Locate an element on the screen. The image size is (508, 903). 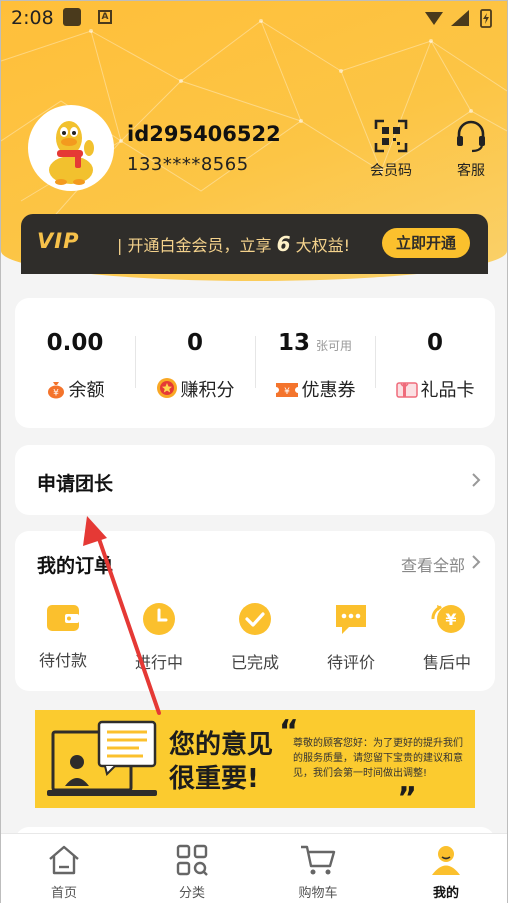
gift-card-value: 0 is located at coordinates (434, 343).